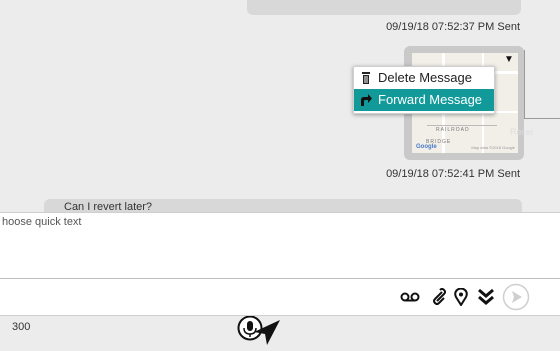 This screenshot has width=560, height=351. What do you see at coordinates (453, 130) in the screenshot?
I see `map-label-railroad: RAILROAD` at bounding box center [453, 130].